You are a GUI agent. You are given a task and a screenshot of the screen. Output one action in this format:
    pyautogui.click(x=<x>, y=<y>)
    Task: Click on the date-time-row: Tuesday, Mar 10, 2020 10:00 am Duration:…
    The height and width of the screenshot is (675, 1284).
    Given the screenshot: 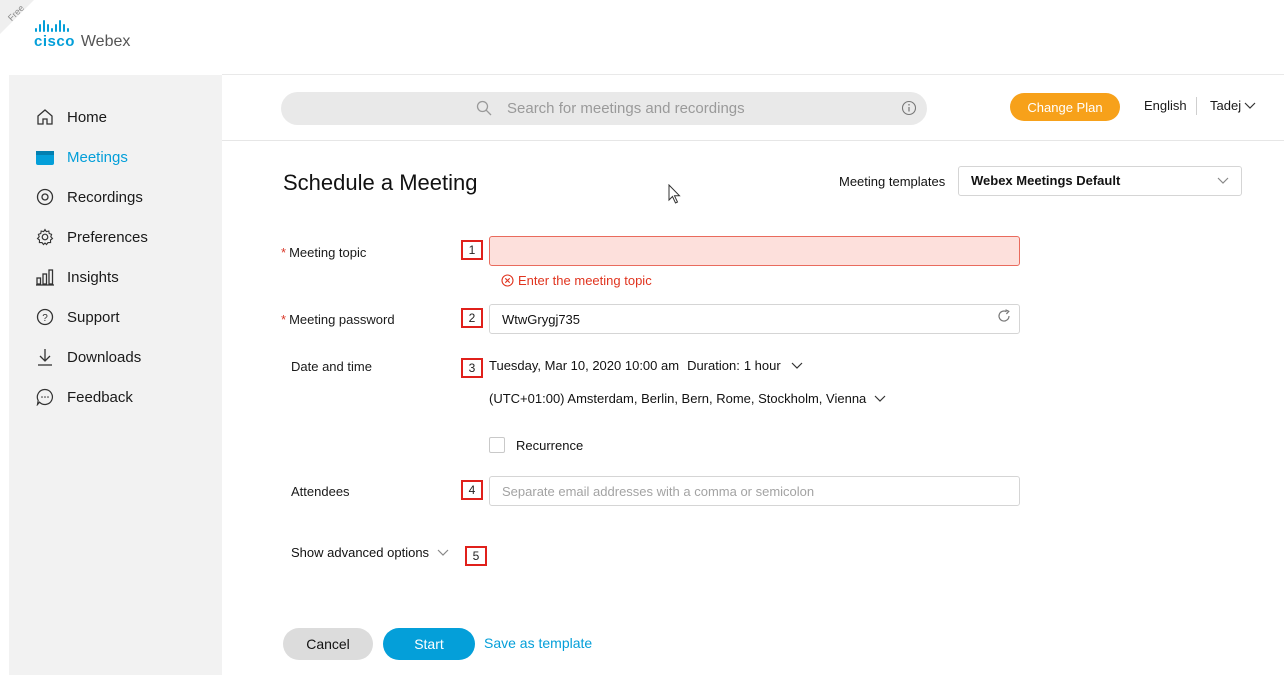 What is the action you would take?
    pyautogui.click(x=646, y=365)
    